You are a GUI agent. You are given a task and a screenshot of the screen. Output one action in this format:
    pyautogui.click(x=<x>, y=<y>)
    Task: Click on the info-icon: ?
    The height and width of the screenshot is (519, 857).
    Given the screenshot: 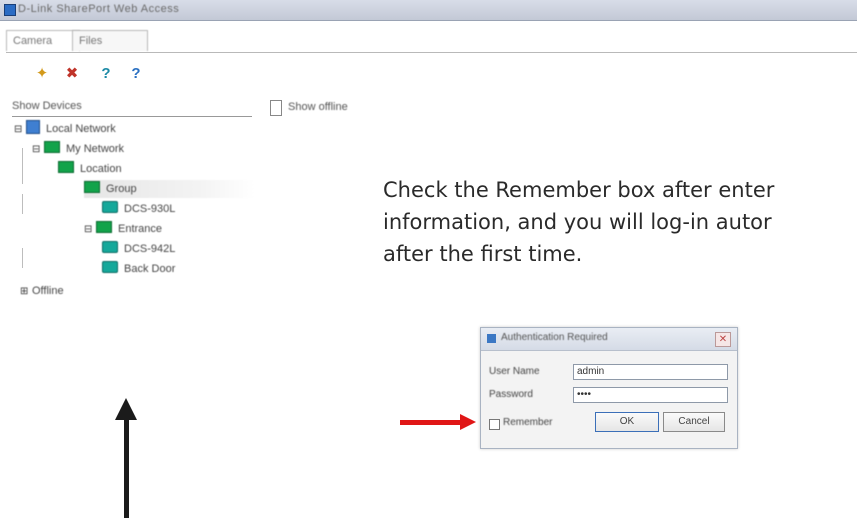 What is the action you would take?
    pyautogui.click(x=136, y=74)
    